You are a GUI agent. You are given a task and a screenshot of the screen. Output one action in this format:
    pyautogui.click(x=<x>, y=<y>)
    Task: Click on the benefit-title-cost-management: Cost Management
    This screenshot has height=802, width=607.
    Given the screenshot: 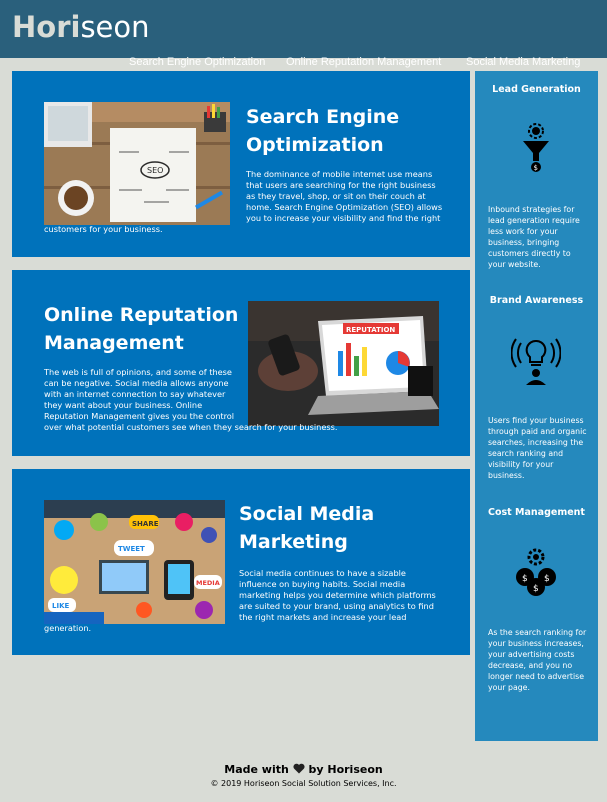 What is the action you would take?
    pyautogui.click(x=536, y=512)
    